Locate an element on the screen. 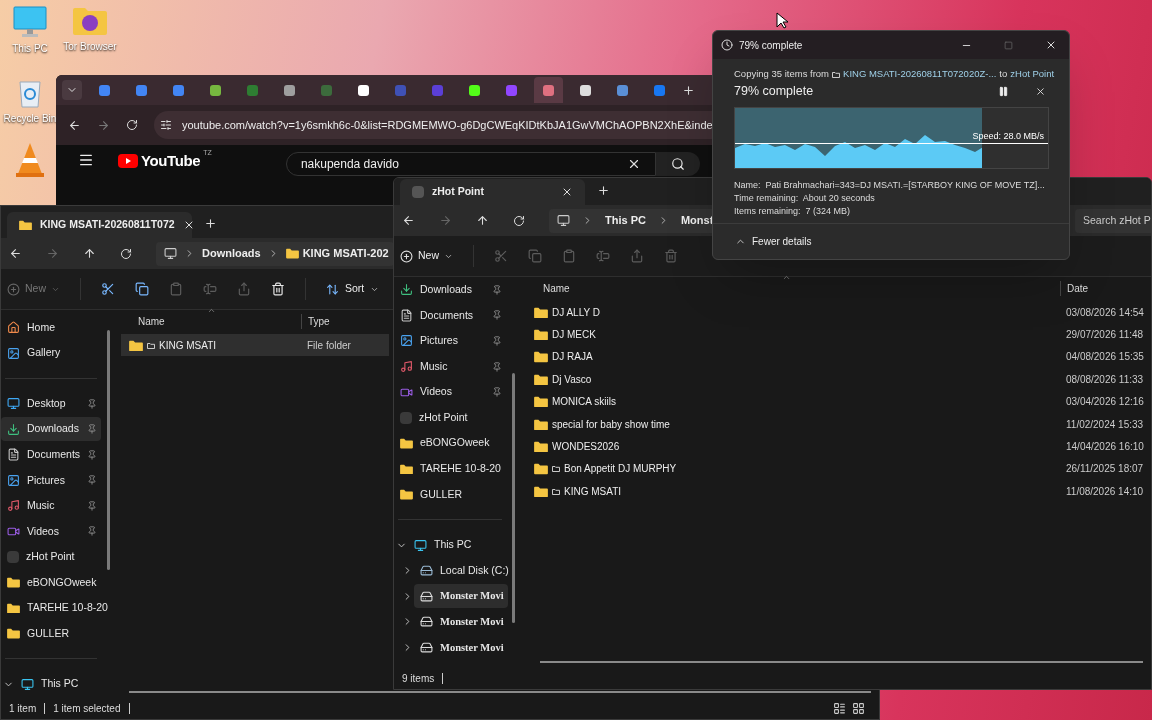 The image size is (1152, 720). table-cell-text: 14/04/2026 16:10 is located at coordinates (1104, 447).